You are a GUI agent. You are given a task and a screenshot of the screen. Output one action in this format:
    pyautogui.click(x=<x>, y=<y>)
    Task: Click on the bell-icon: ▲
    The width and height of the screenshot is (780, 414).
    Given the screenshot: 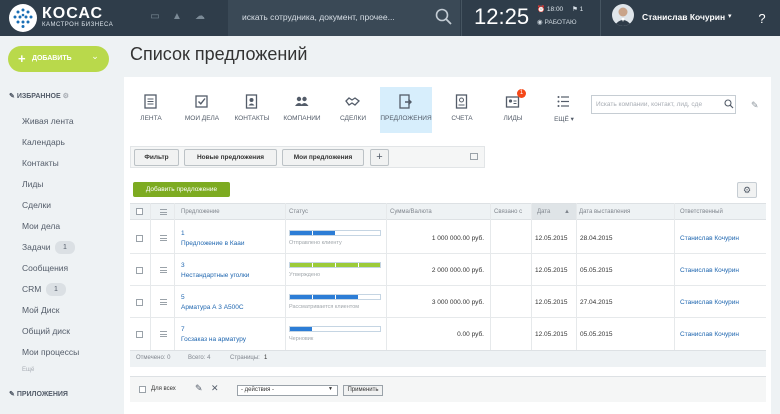 What is the action you would take?
    pyautogui.click(x=177, y=17)
    